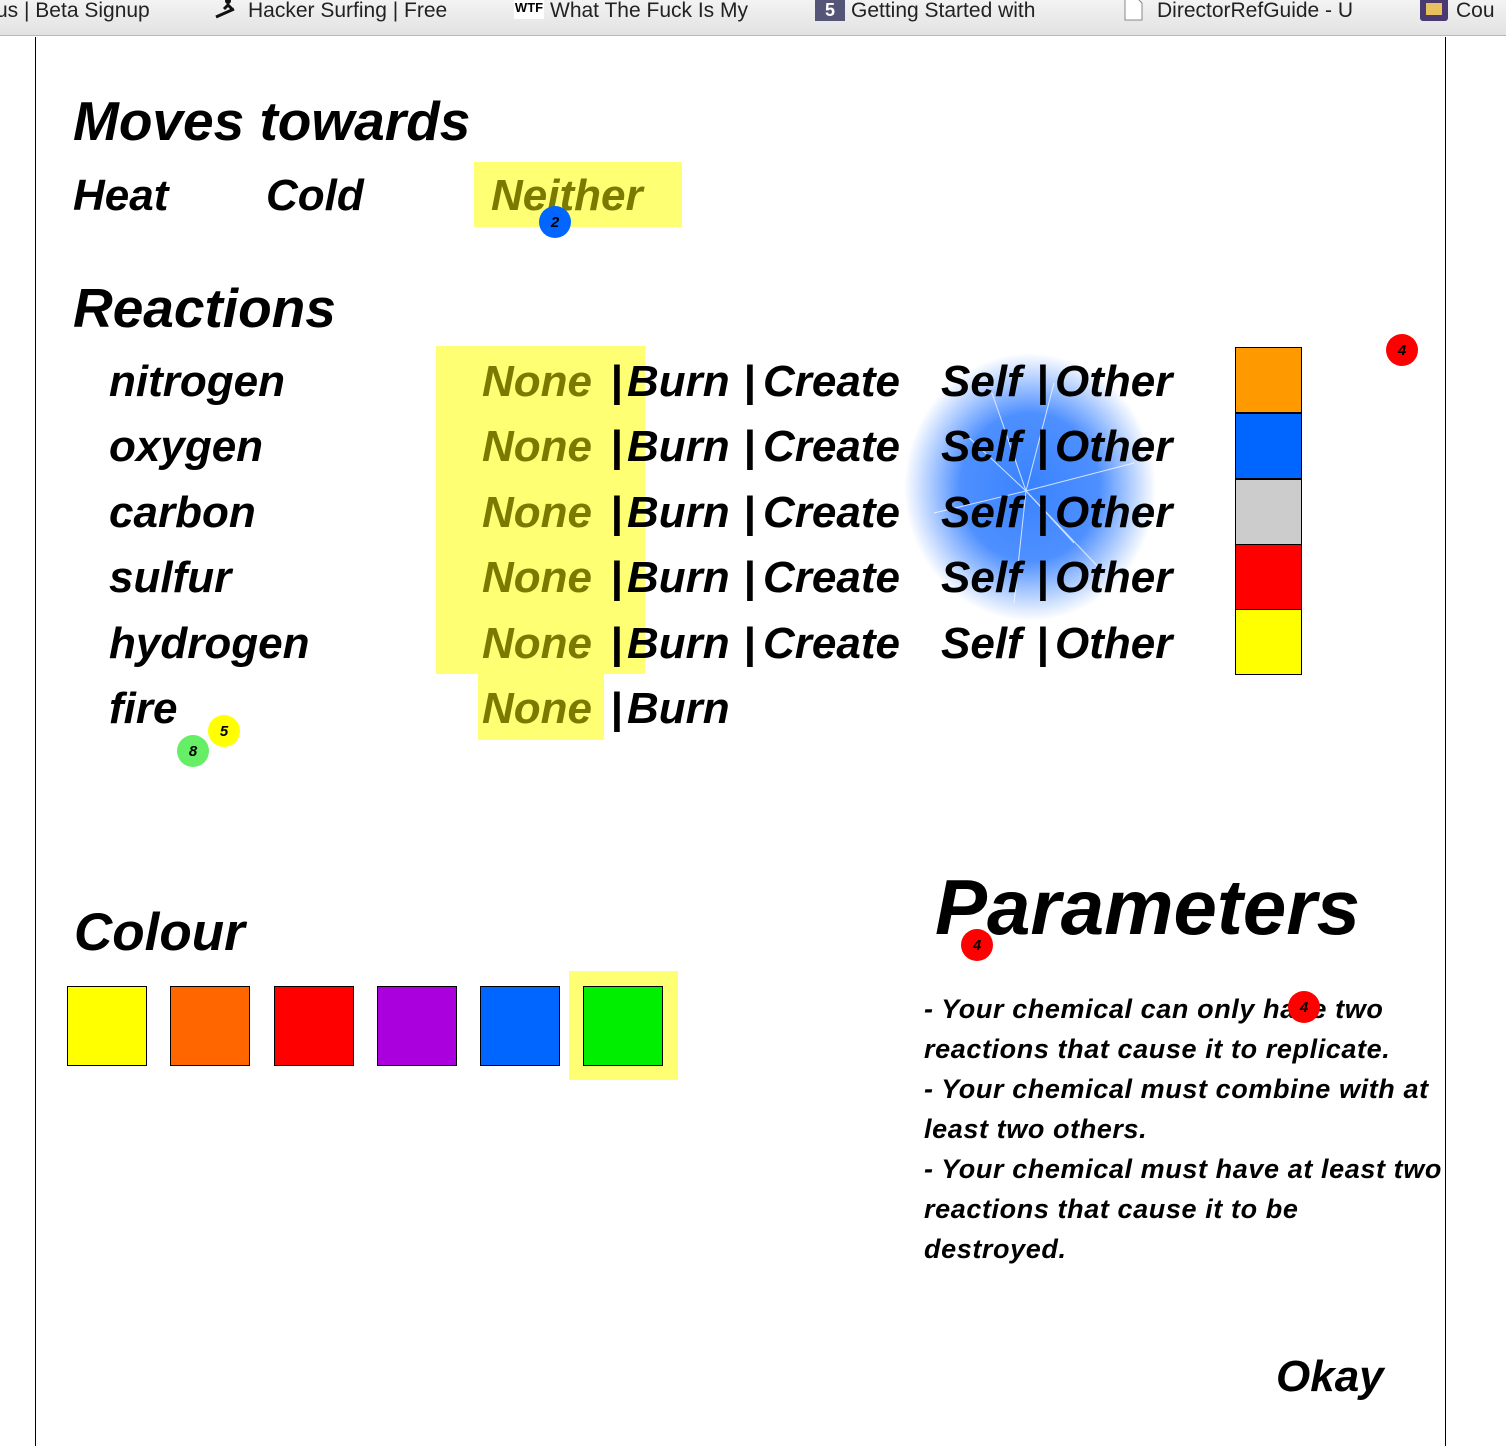 The image size is (1506, 1446). What do you see at coordinates (1268, 380) in the screenshot?
I see `color-chip-nitrogen` at bounding box center [1268, 380].